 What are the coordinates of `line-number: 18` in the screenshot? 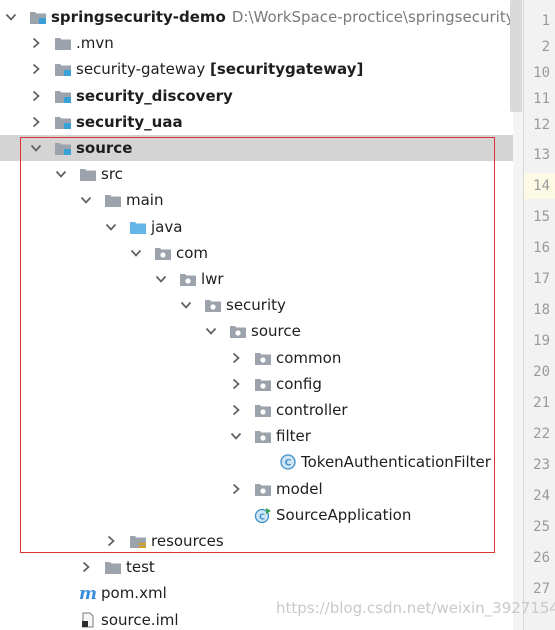 It's located at (541, 310).